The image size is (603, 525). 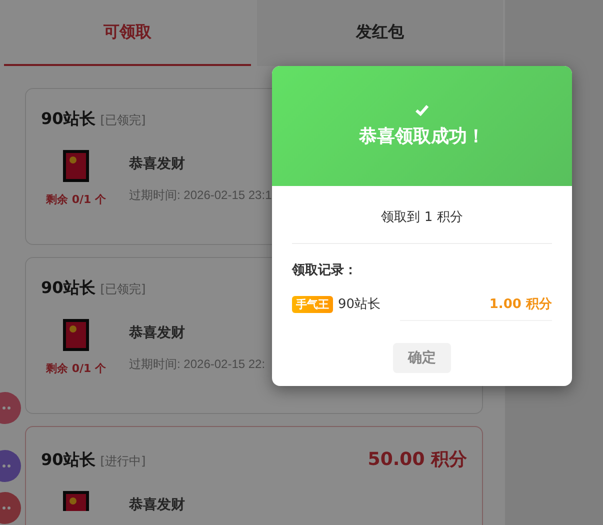 I want to click on amount-label: 50.00 积分, so click(x=417, y=459).